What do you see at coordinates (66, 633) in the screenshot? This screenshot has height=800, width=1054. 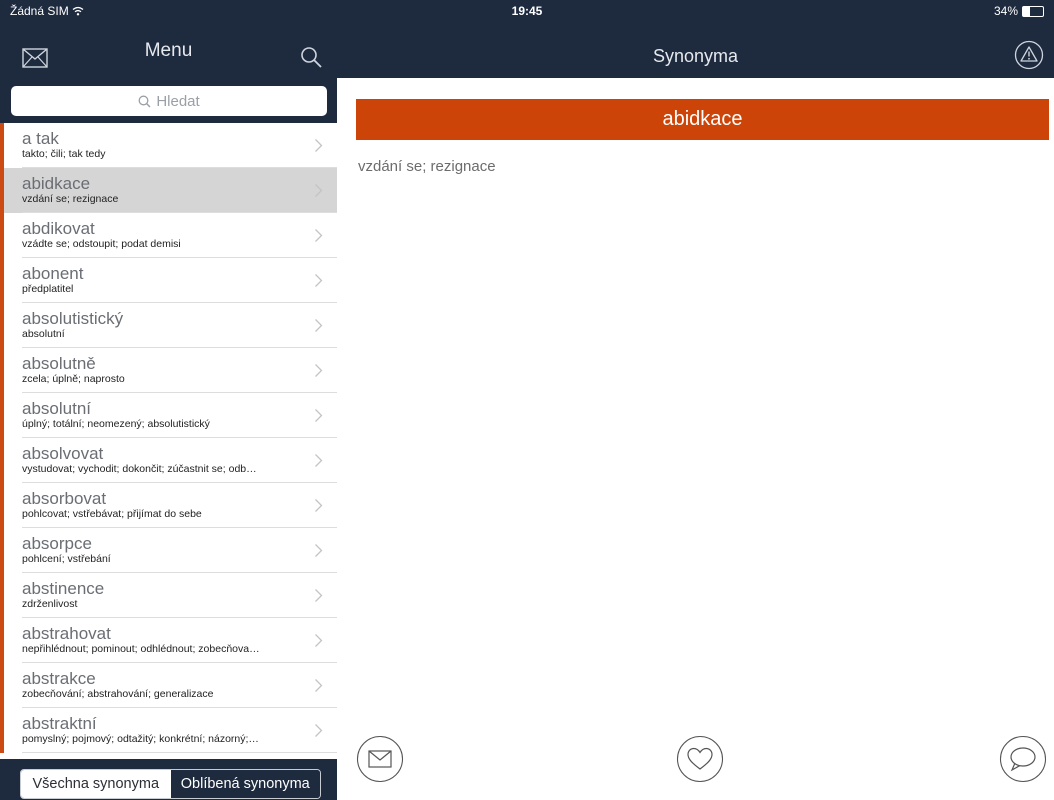 I see `list-item-word: abstrahovat` at bounding box center [66, 633].